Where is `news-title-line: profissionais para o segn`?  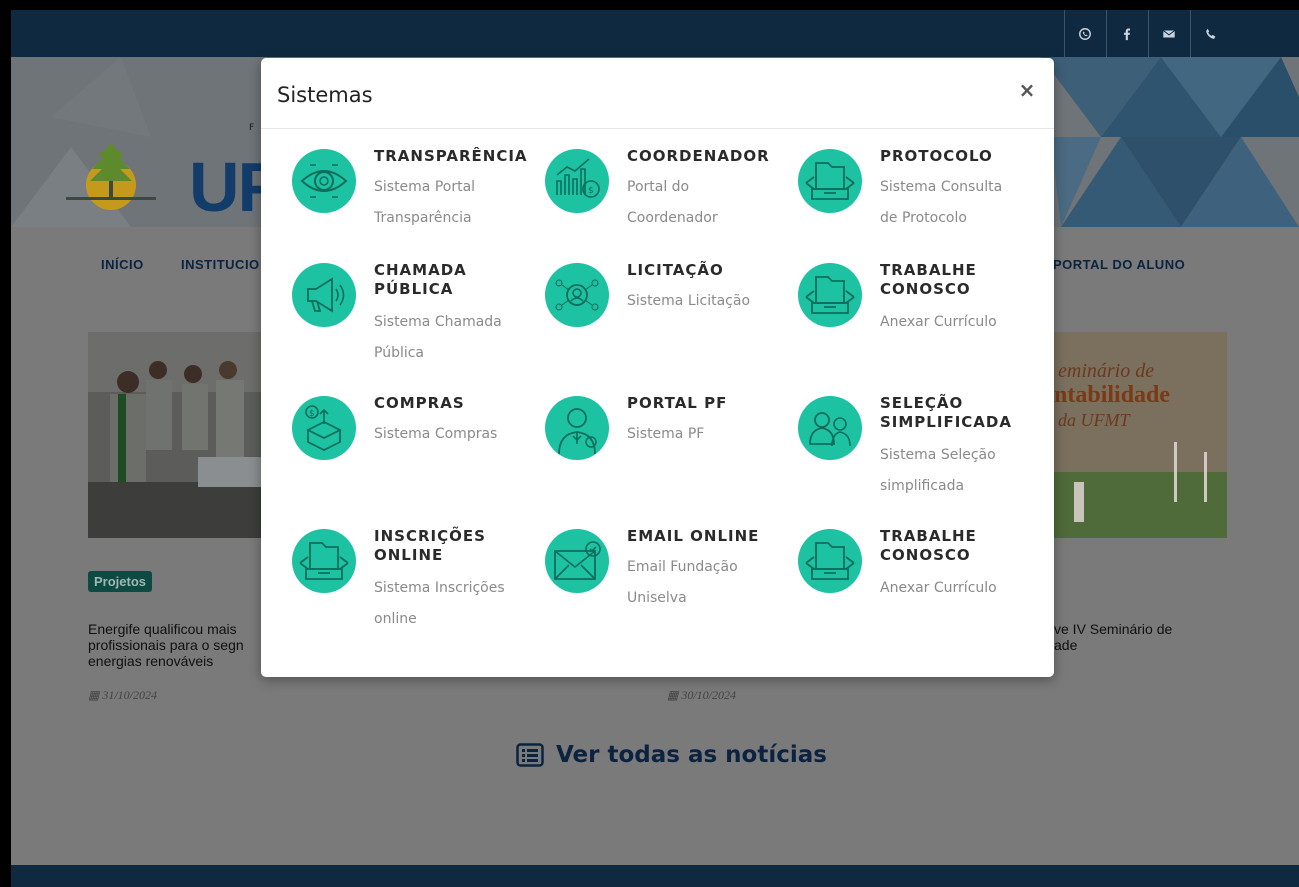 news-title-line: profissionais para o segn is located at coordinates (166, 645).